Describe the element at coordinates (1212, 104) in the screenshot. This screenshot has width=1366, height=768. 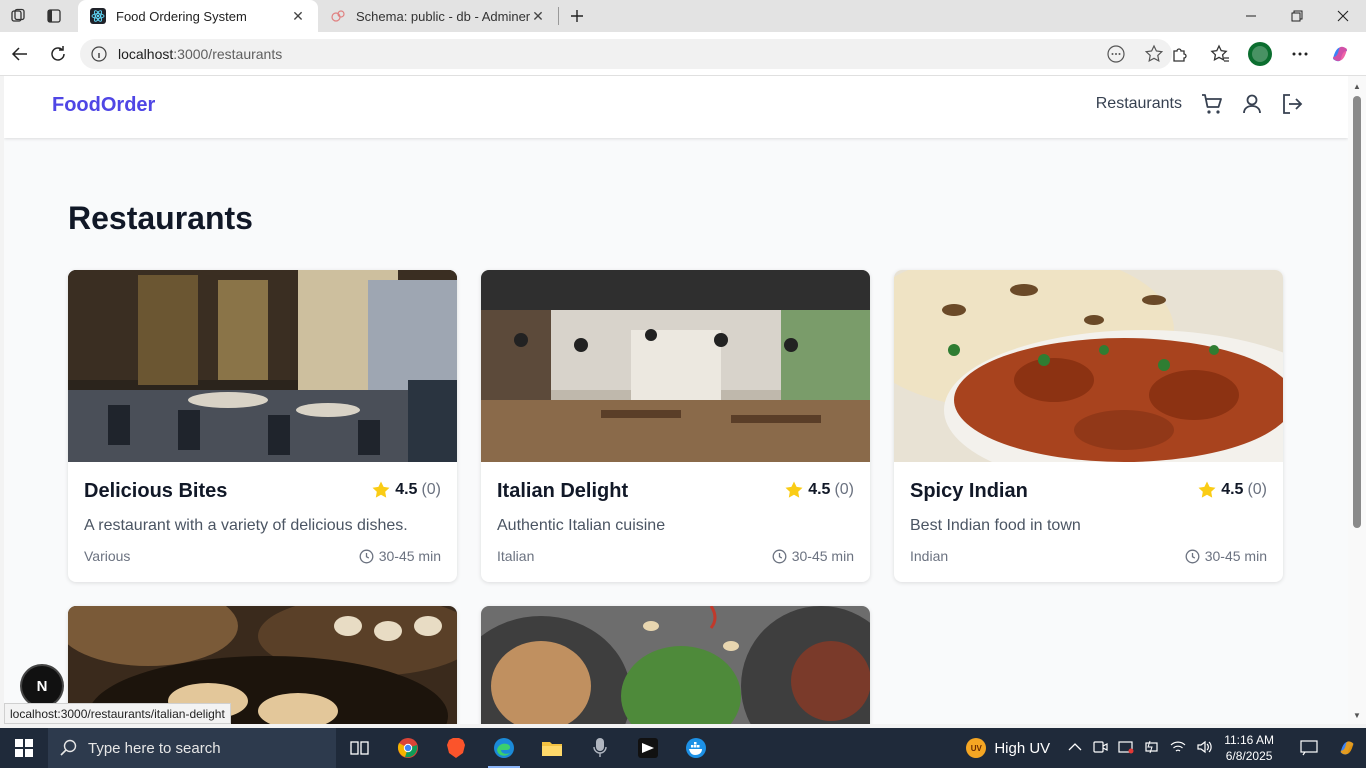
I see `cart-icon` at that location.